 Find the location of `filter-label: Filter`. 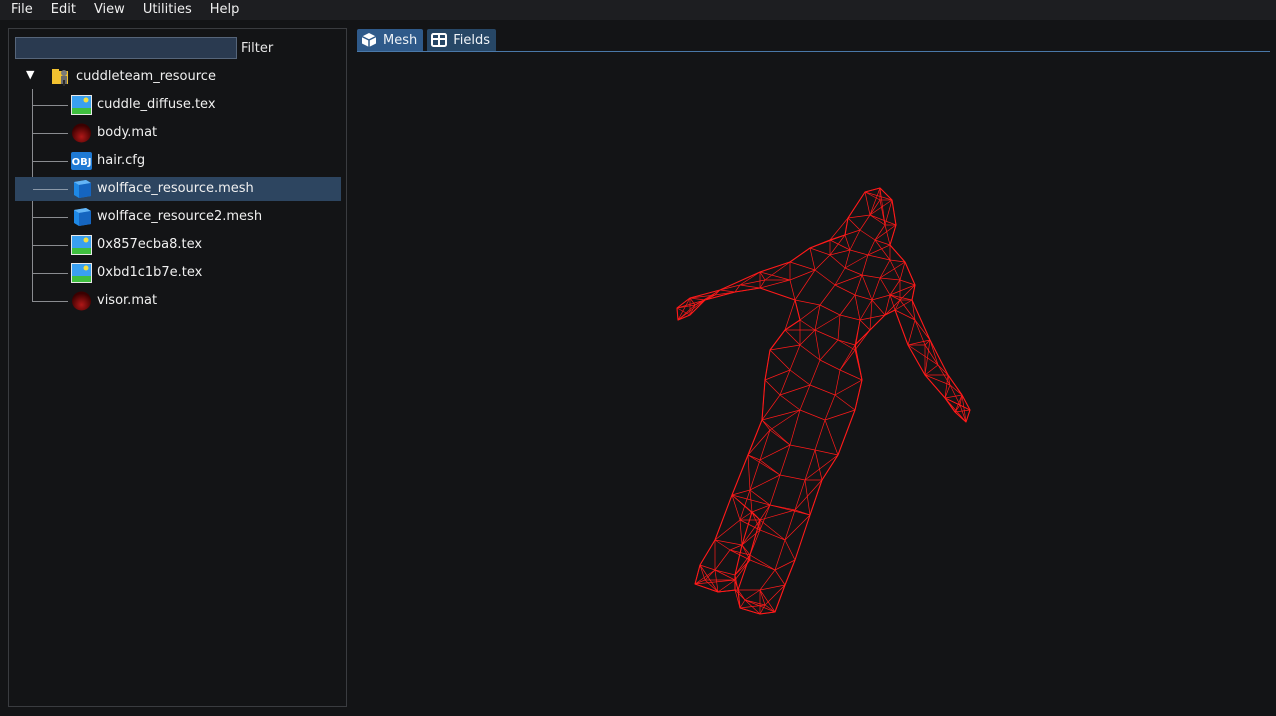

filter-label: Filter is located at coordinates (257, 48).